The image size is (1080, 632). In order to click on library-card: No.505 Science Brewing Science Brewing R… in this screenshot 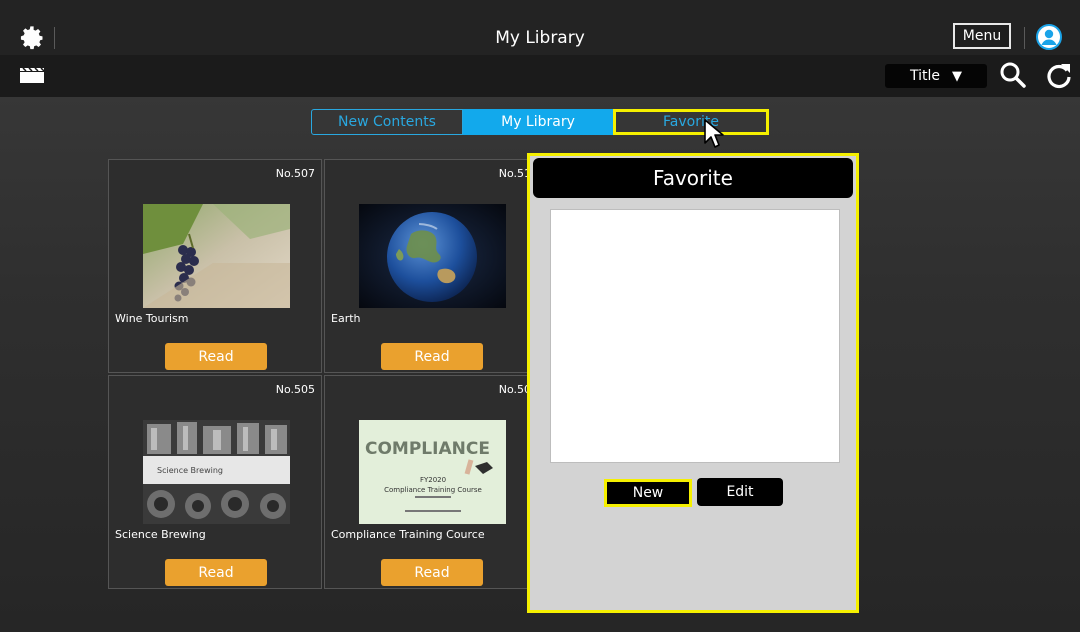, I will do `click(215, 482)`.